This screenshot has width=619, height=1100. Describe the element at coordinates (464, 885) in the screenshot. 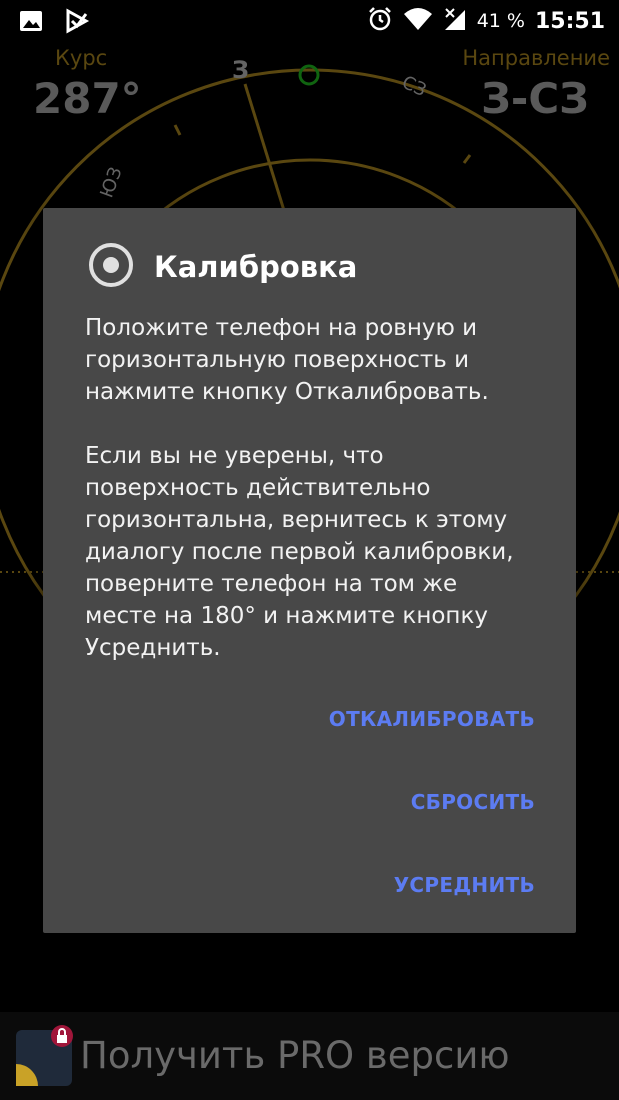

I see `average-button: УСРЕДНИТЬ` at that location.